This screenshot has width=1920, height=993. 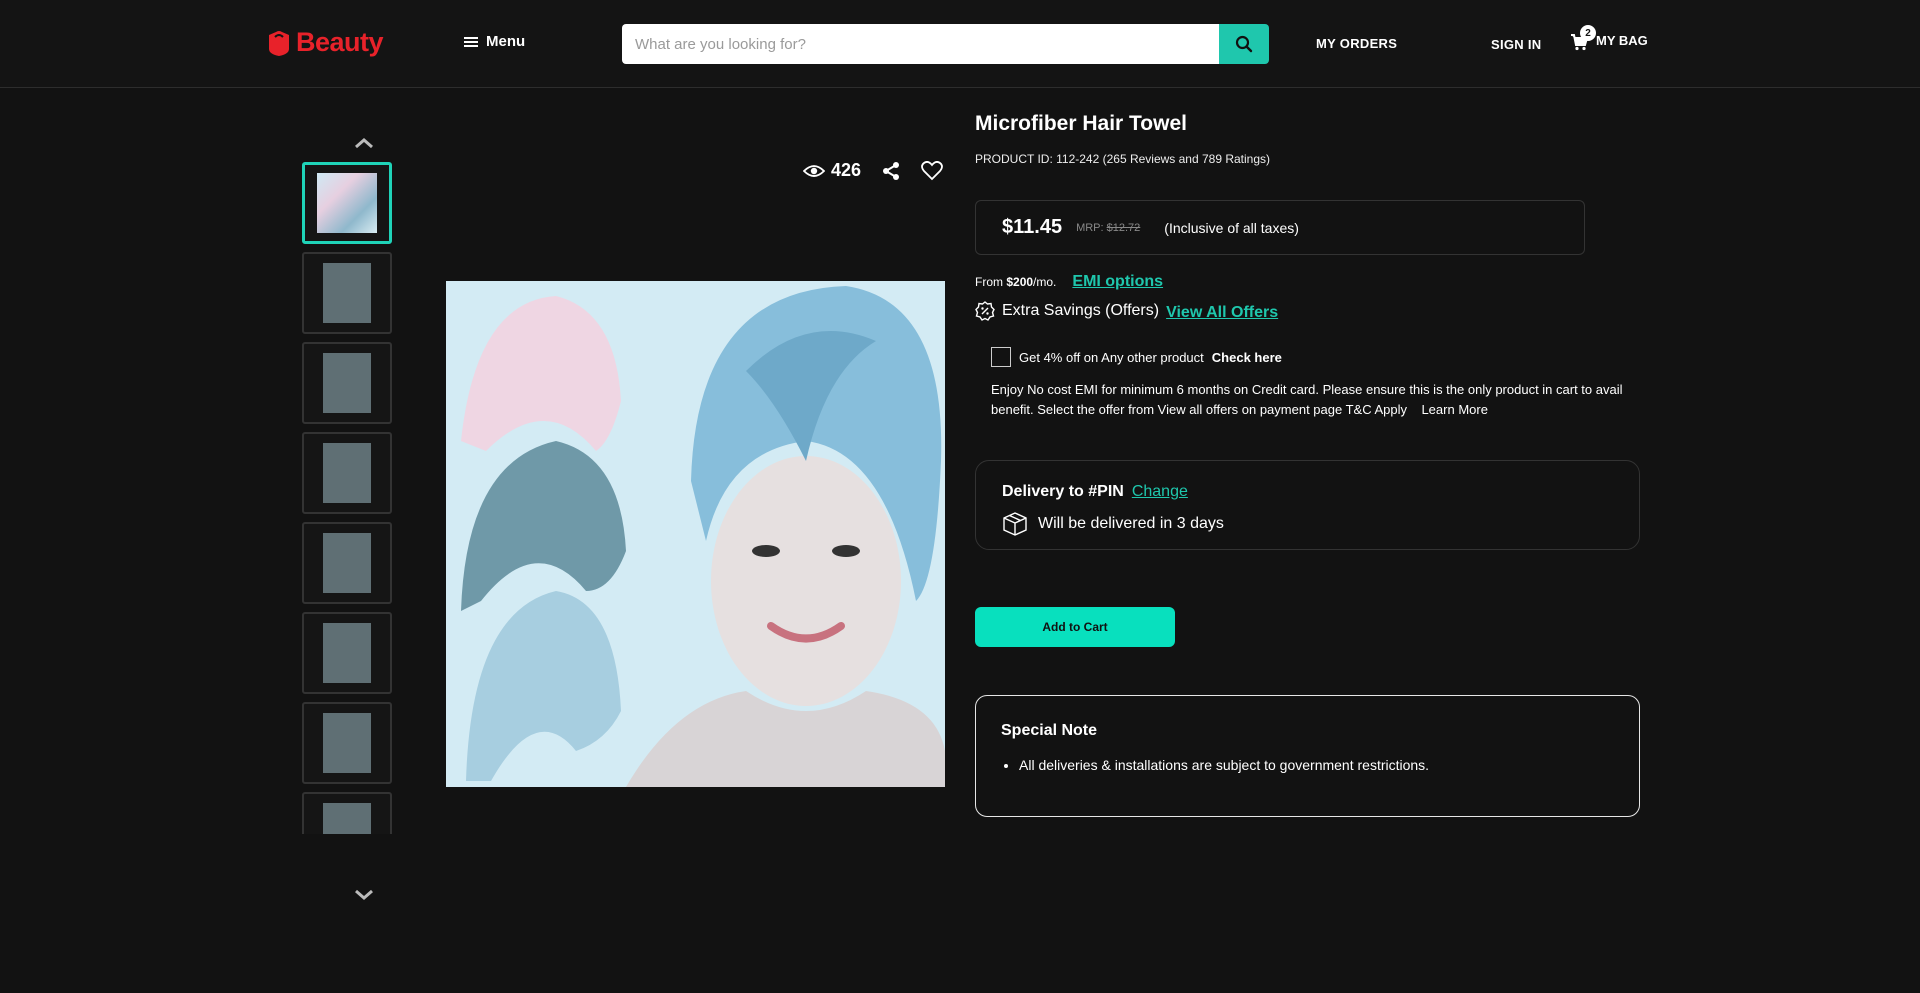 I want to click on menu-label: Menu, so click(x=506, y=41).